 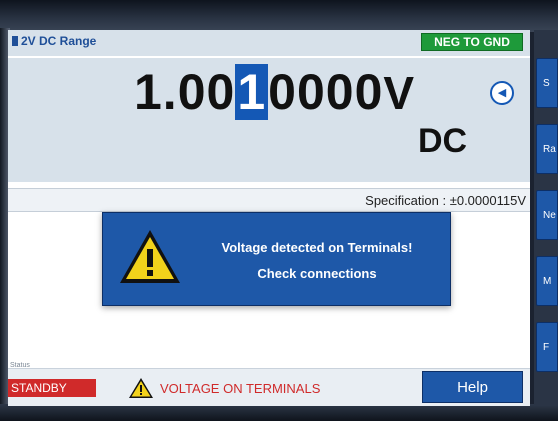 What do you see at coordinates (443, 141) in the screenshot?
I see `measurement-mode: DC` at bounding box center [443, 141].